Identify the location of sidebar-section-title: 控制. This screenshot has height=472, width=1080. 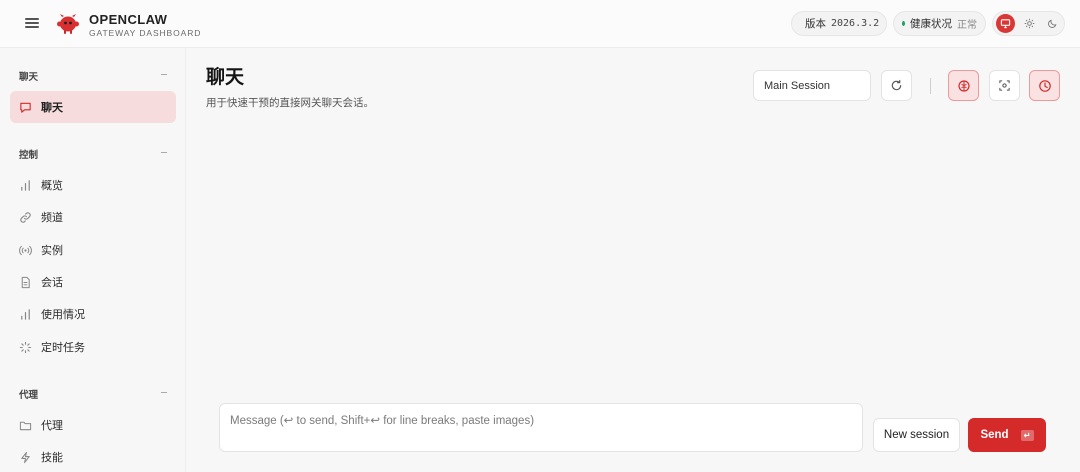
(28, 154).